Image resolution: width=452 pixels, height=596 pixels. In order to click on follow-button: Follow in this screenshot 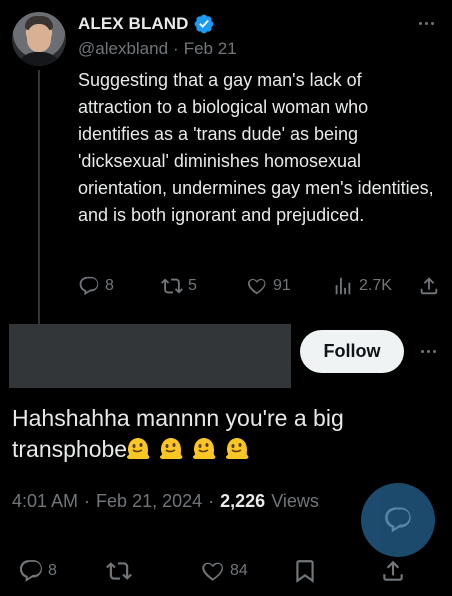, I will do `click(352, 351)`.